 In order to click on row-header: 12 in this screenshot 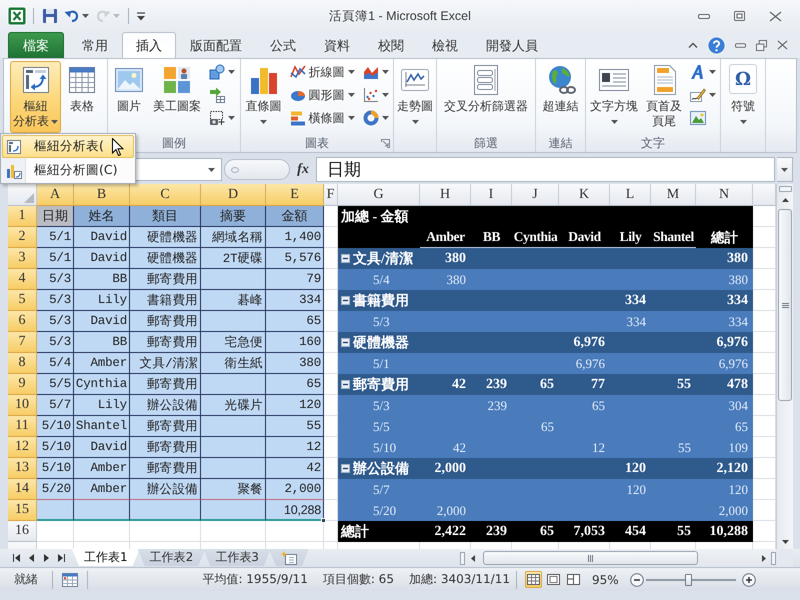, I will do `click(22, 447)`.